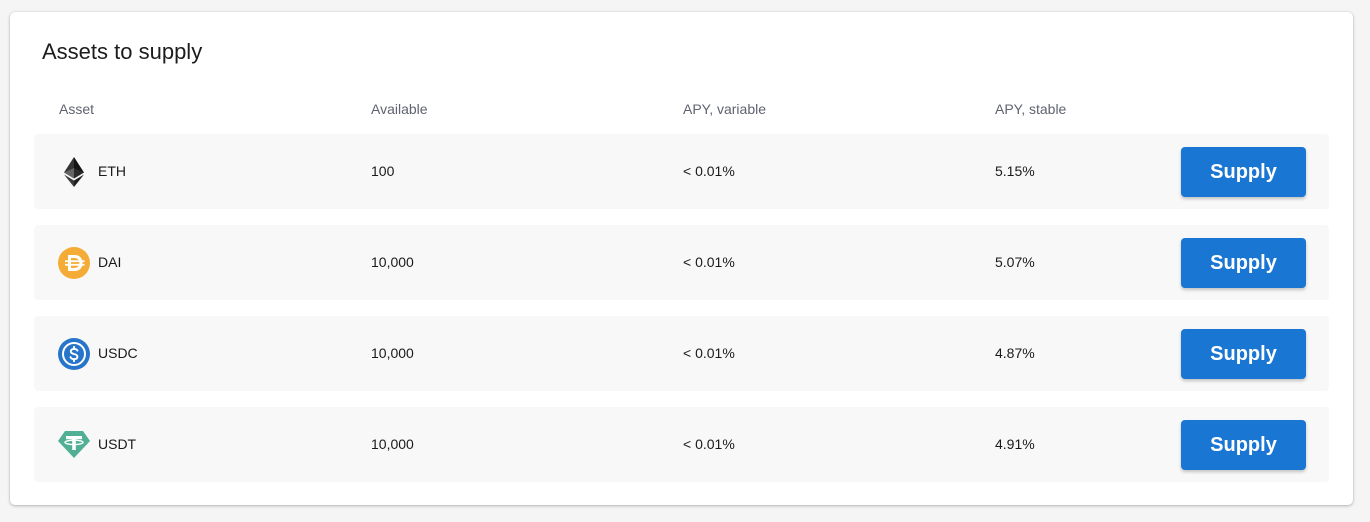 The width and height of the screenshot is (1370, 522). I want to click on usdc-icon, so click(74, 354).